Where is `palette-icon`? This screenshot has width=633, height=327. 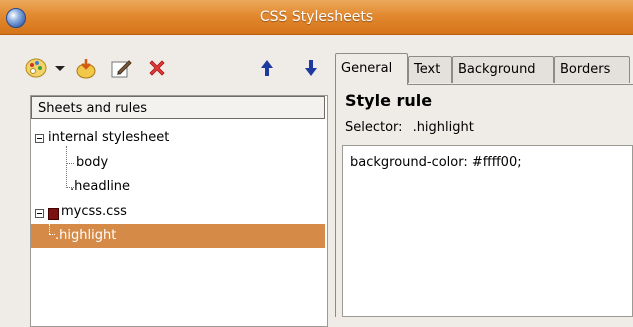 palette-icon is located at coordinates (36, 68).